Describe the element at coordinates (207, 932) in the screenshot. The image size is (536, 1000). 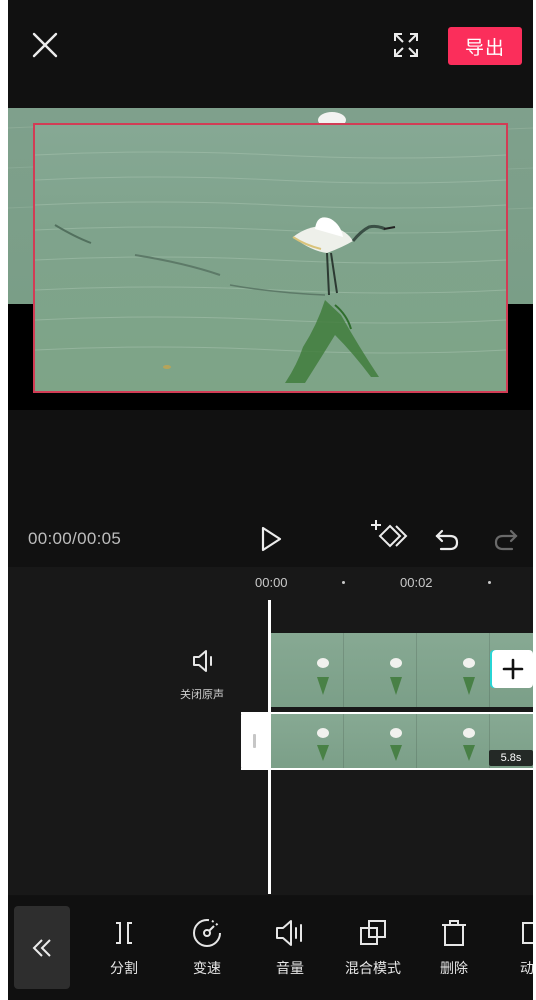
I see `speed-icon` at that location.